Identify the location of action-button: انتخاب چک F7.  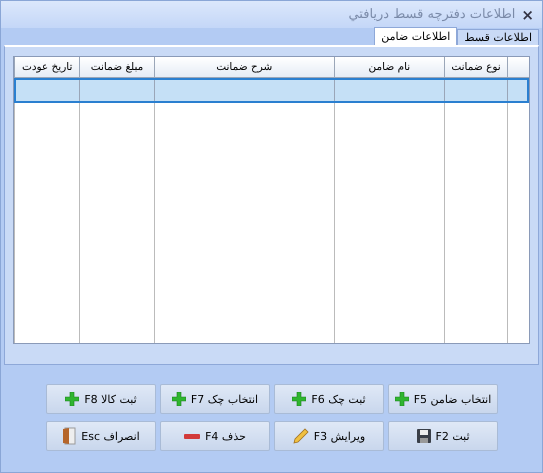
(215, 399).